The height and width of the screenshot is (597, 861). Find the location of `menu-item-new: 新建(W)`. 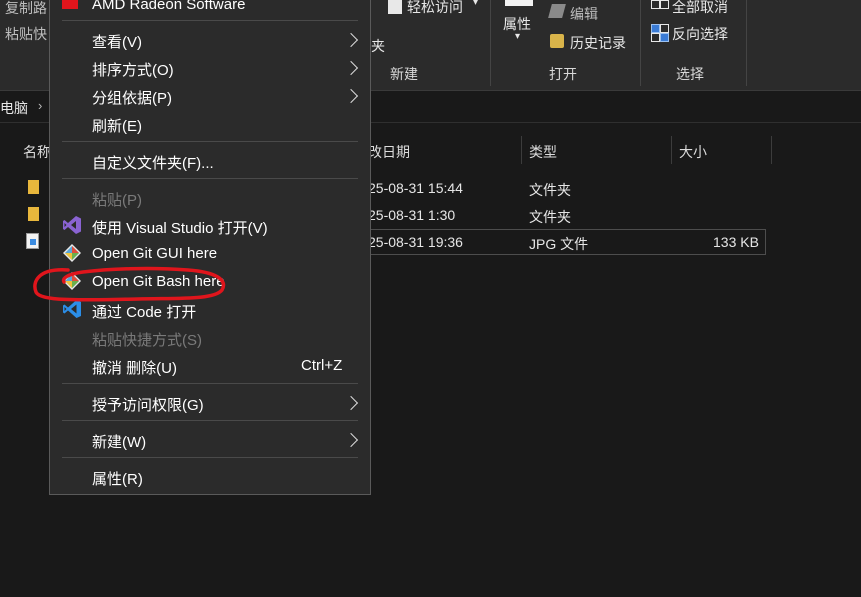

menu-item-new: 新建(W) is located at coordinates (119, 441).